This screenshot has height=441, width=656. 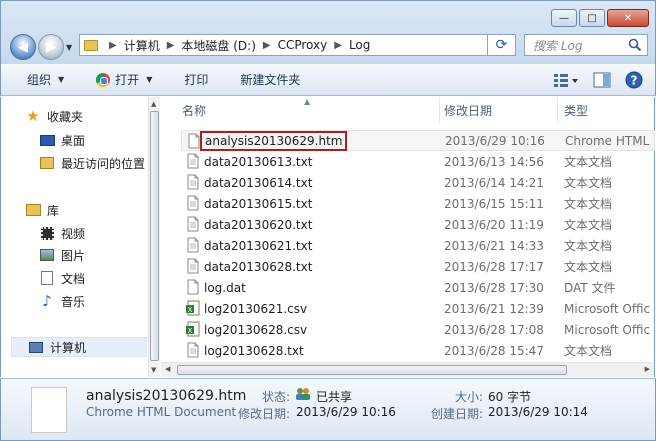 What do you see at coordinates (510, 397) in the screenshot?
I see `size-value: 60 字节` at bounding box center [510, 397].